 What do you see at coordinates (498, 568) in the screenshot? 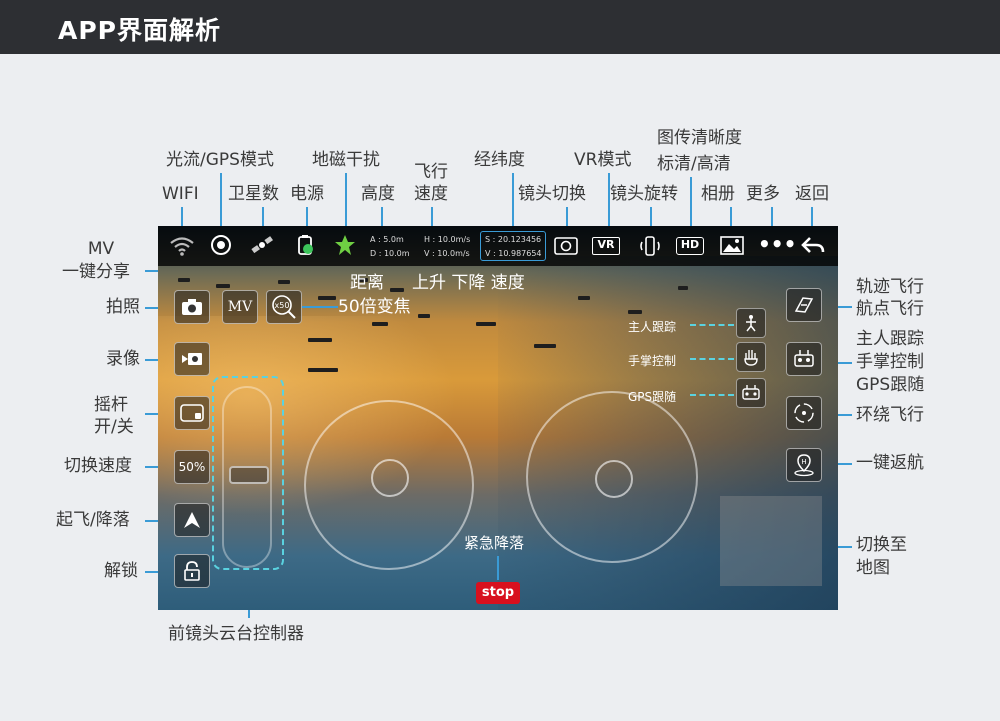
I see `connector-emergency` at bounding box center [498, 568].